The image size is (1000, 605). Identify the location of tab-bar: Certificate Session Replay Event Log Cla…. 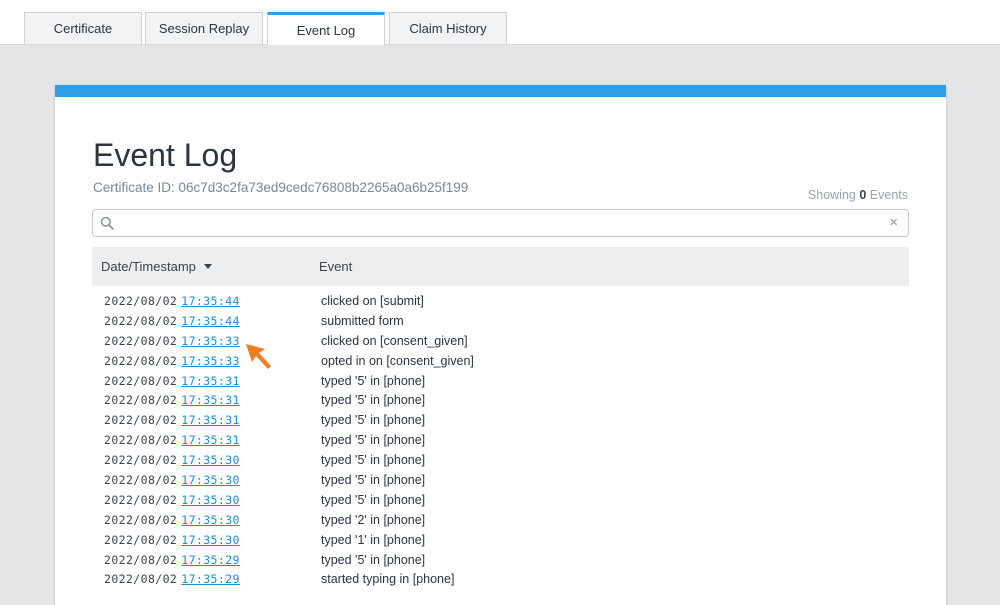
(500, 22).